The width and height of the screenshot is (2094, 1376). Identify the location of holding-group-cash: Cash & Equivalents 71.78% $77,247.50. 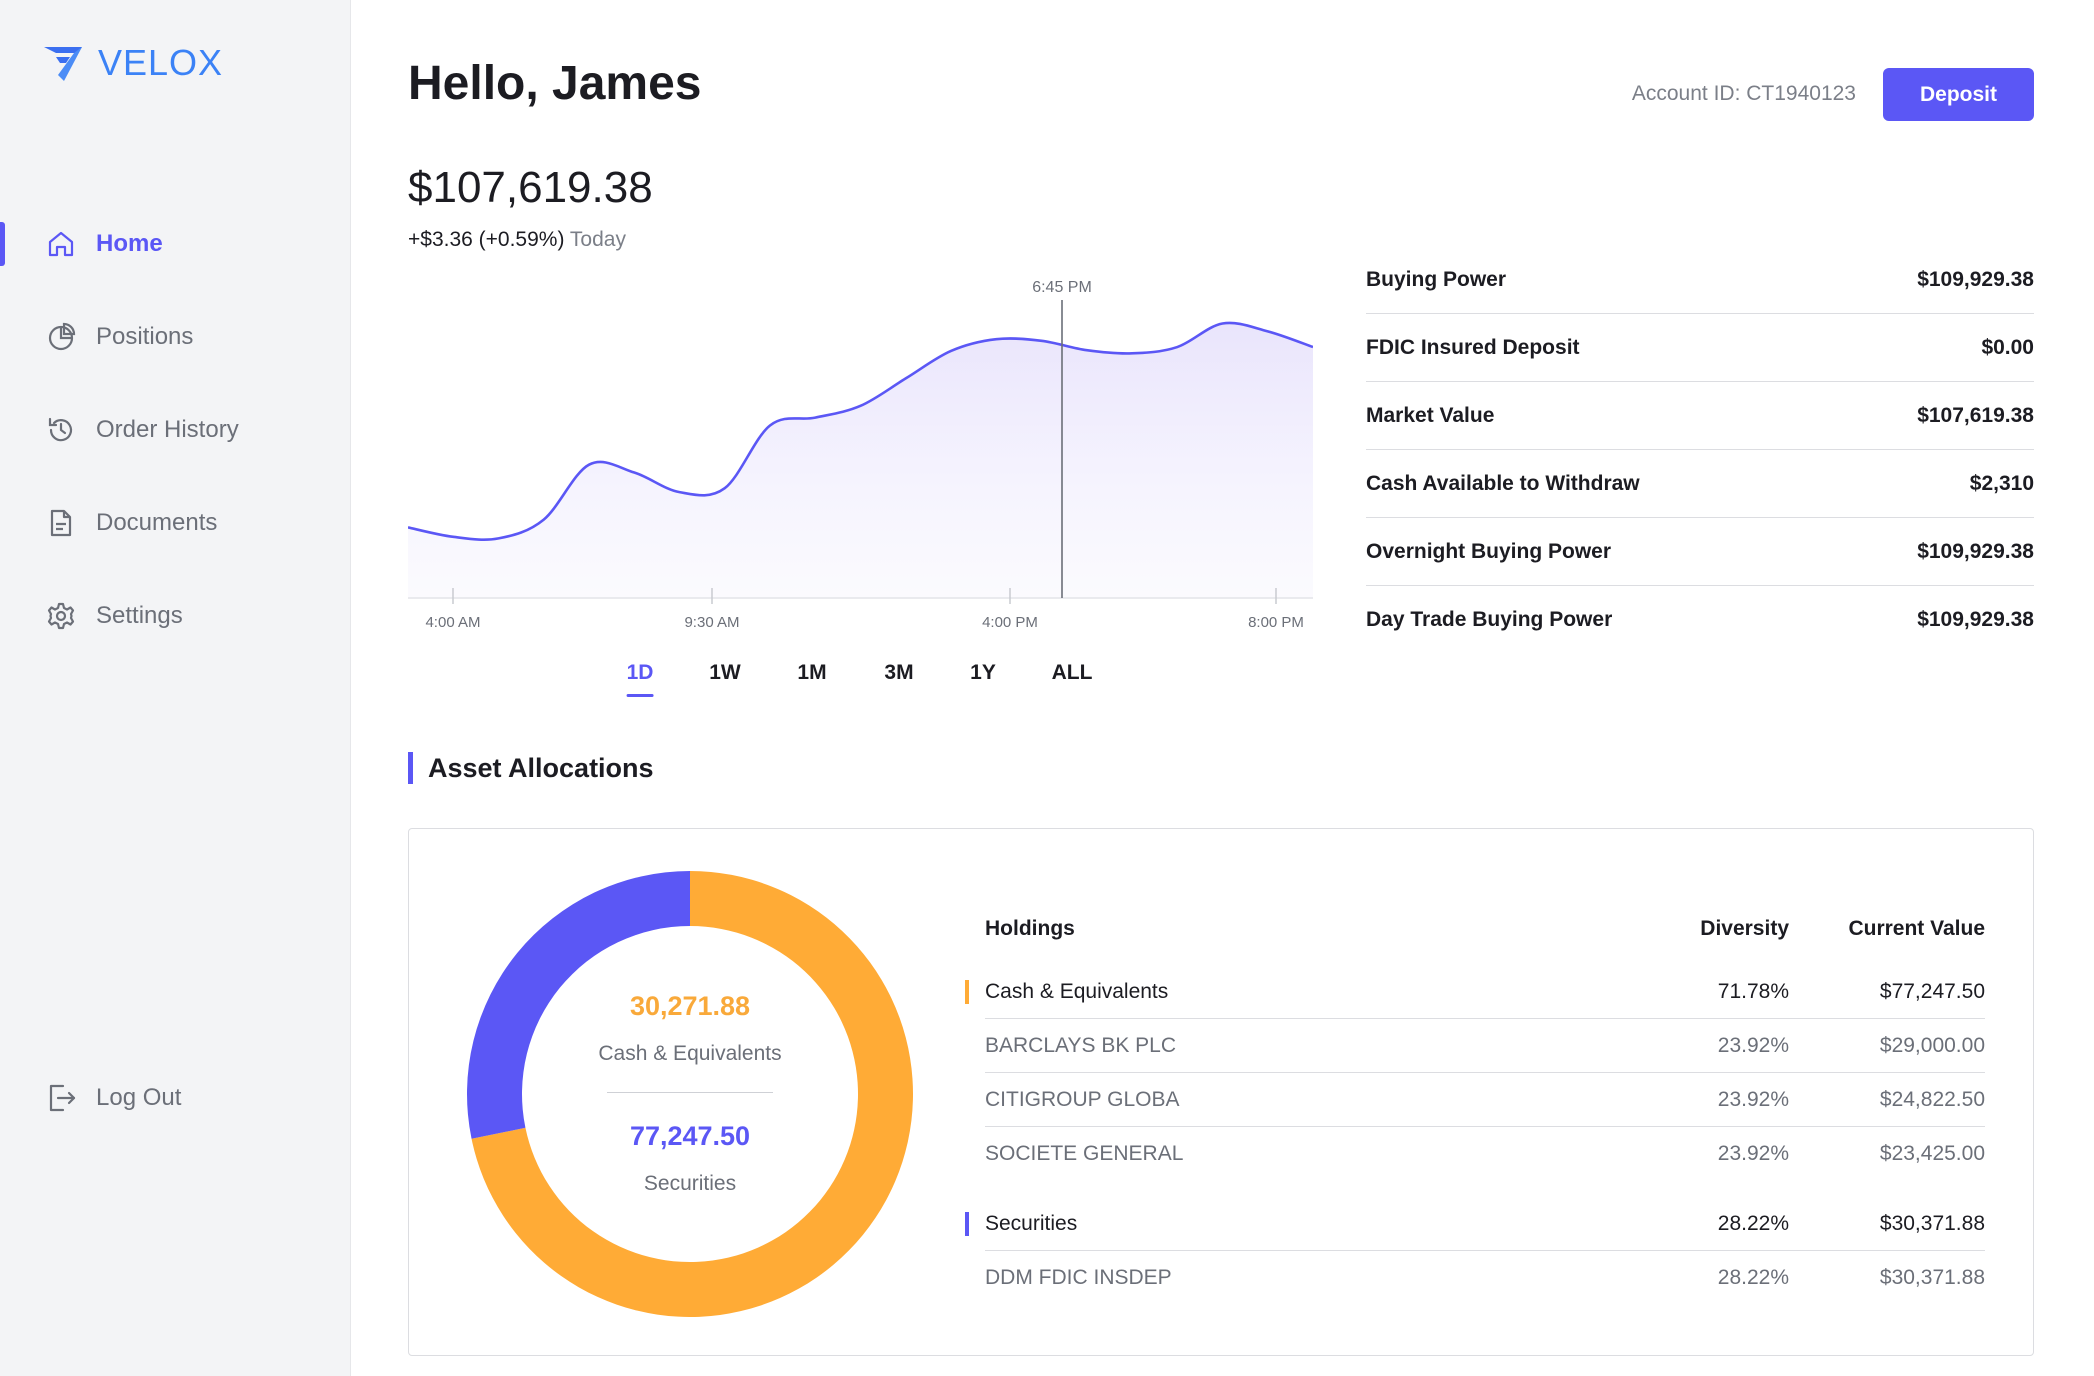
(1475, 992).